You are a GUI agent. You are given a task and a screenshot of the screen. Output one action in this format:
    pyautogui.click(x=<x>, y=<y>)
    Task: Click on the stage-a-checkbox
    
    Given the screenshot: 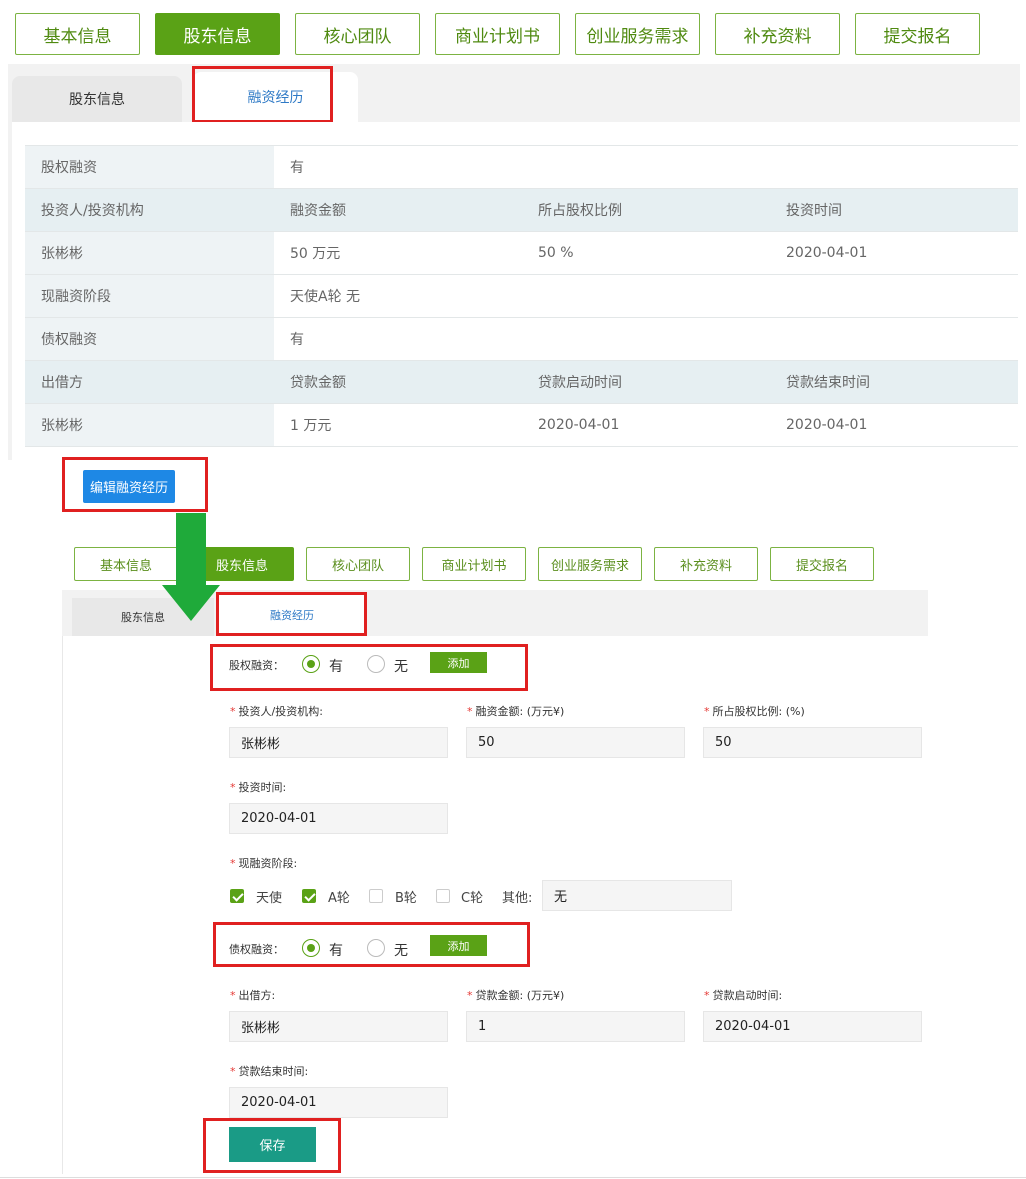 What is the action you would take?
    pyautogui.click(x=309, y=896)
    